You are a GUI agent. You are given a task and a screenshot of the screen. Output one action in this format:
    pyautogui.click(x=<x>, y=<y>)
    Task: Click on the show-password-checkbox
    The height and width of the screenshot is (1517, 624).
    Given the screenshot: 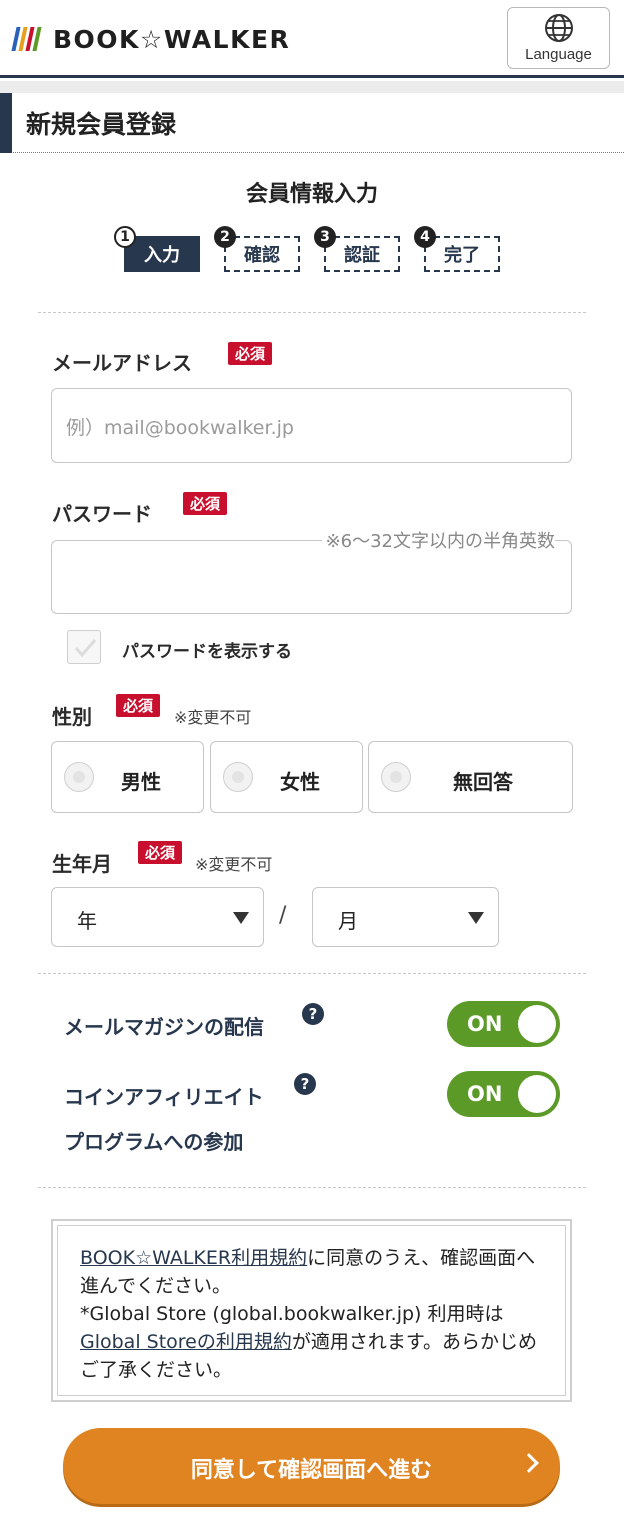 What is the action you would take?
    pyautogui.click(x=84, y=647)
    